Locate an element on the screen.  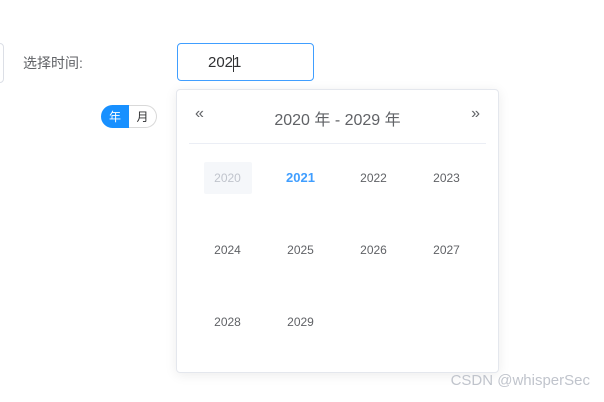
year-cell: 2023 is located at coordinates (446, 198).